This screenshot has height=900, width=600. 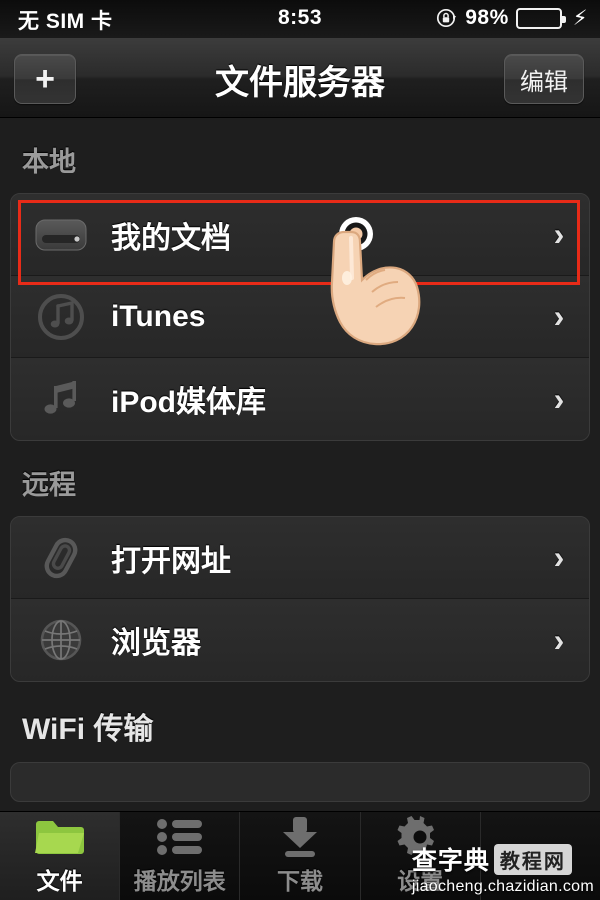 I want to click on list-item-browser: 浏览器 ›, so click(x=300, y=640).